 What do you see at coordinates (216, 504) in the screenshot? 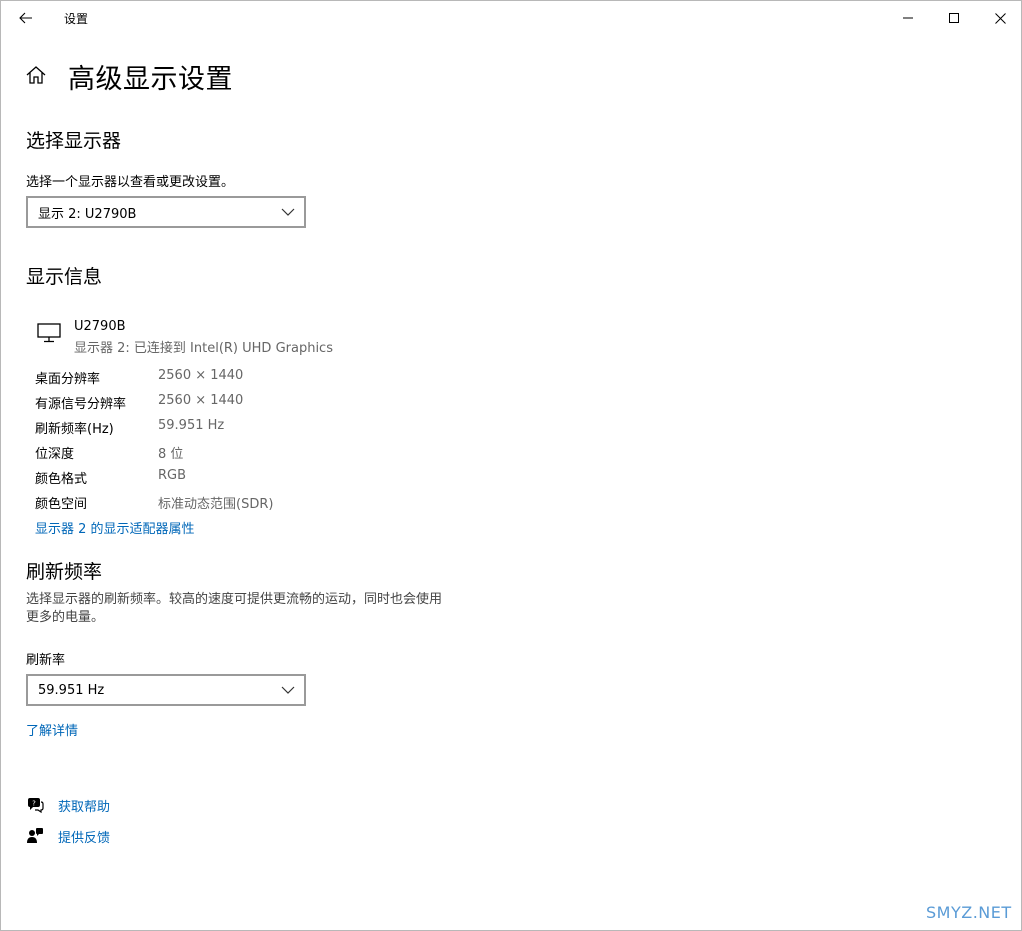
I see `info-value: 标准动态范围(SDR)` at bounding box center [216, 504].